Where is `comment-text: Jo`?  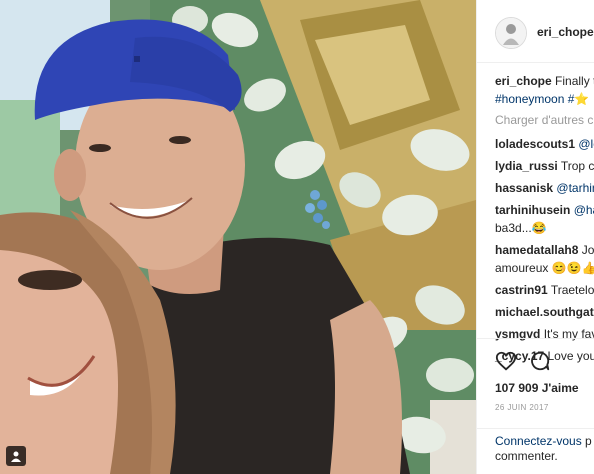 comment-text: Jo is located at coordinates (586, 250).